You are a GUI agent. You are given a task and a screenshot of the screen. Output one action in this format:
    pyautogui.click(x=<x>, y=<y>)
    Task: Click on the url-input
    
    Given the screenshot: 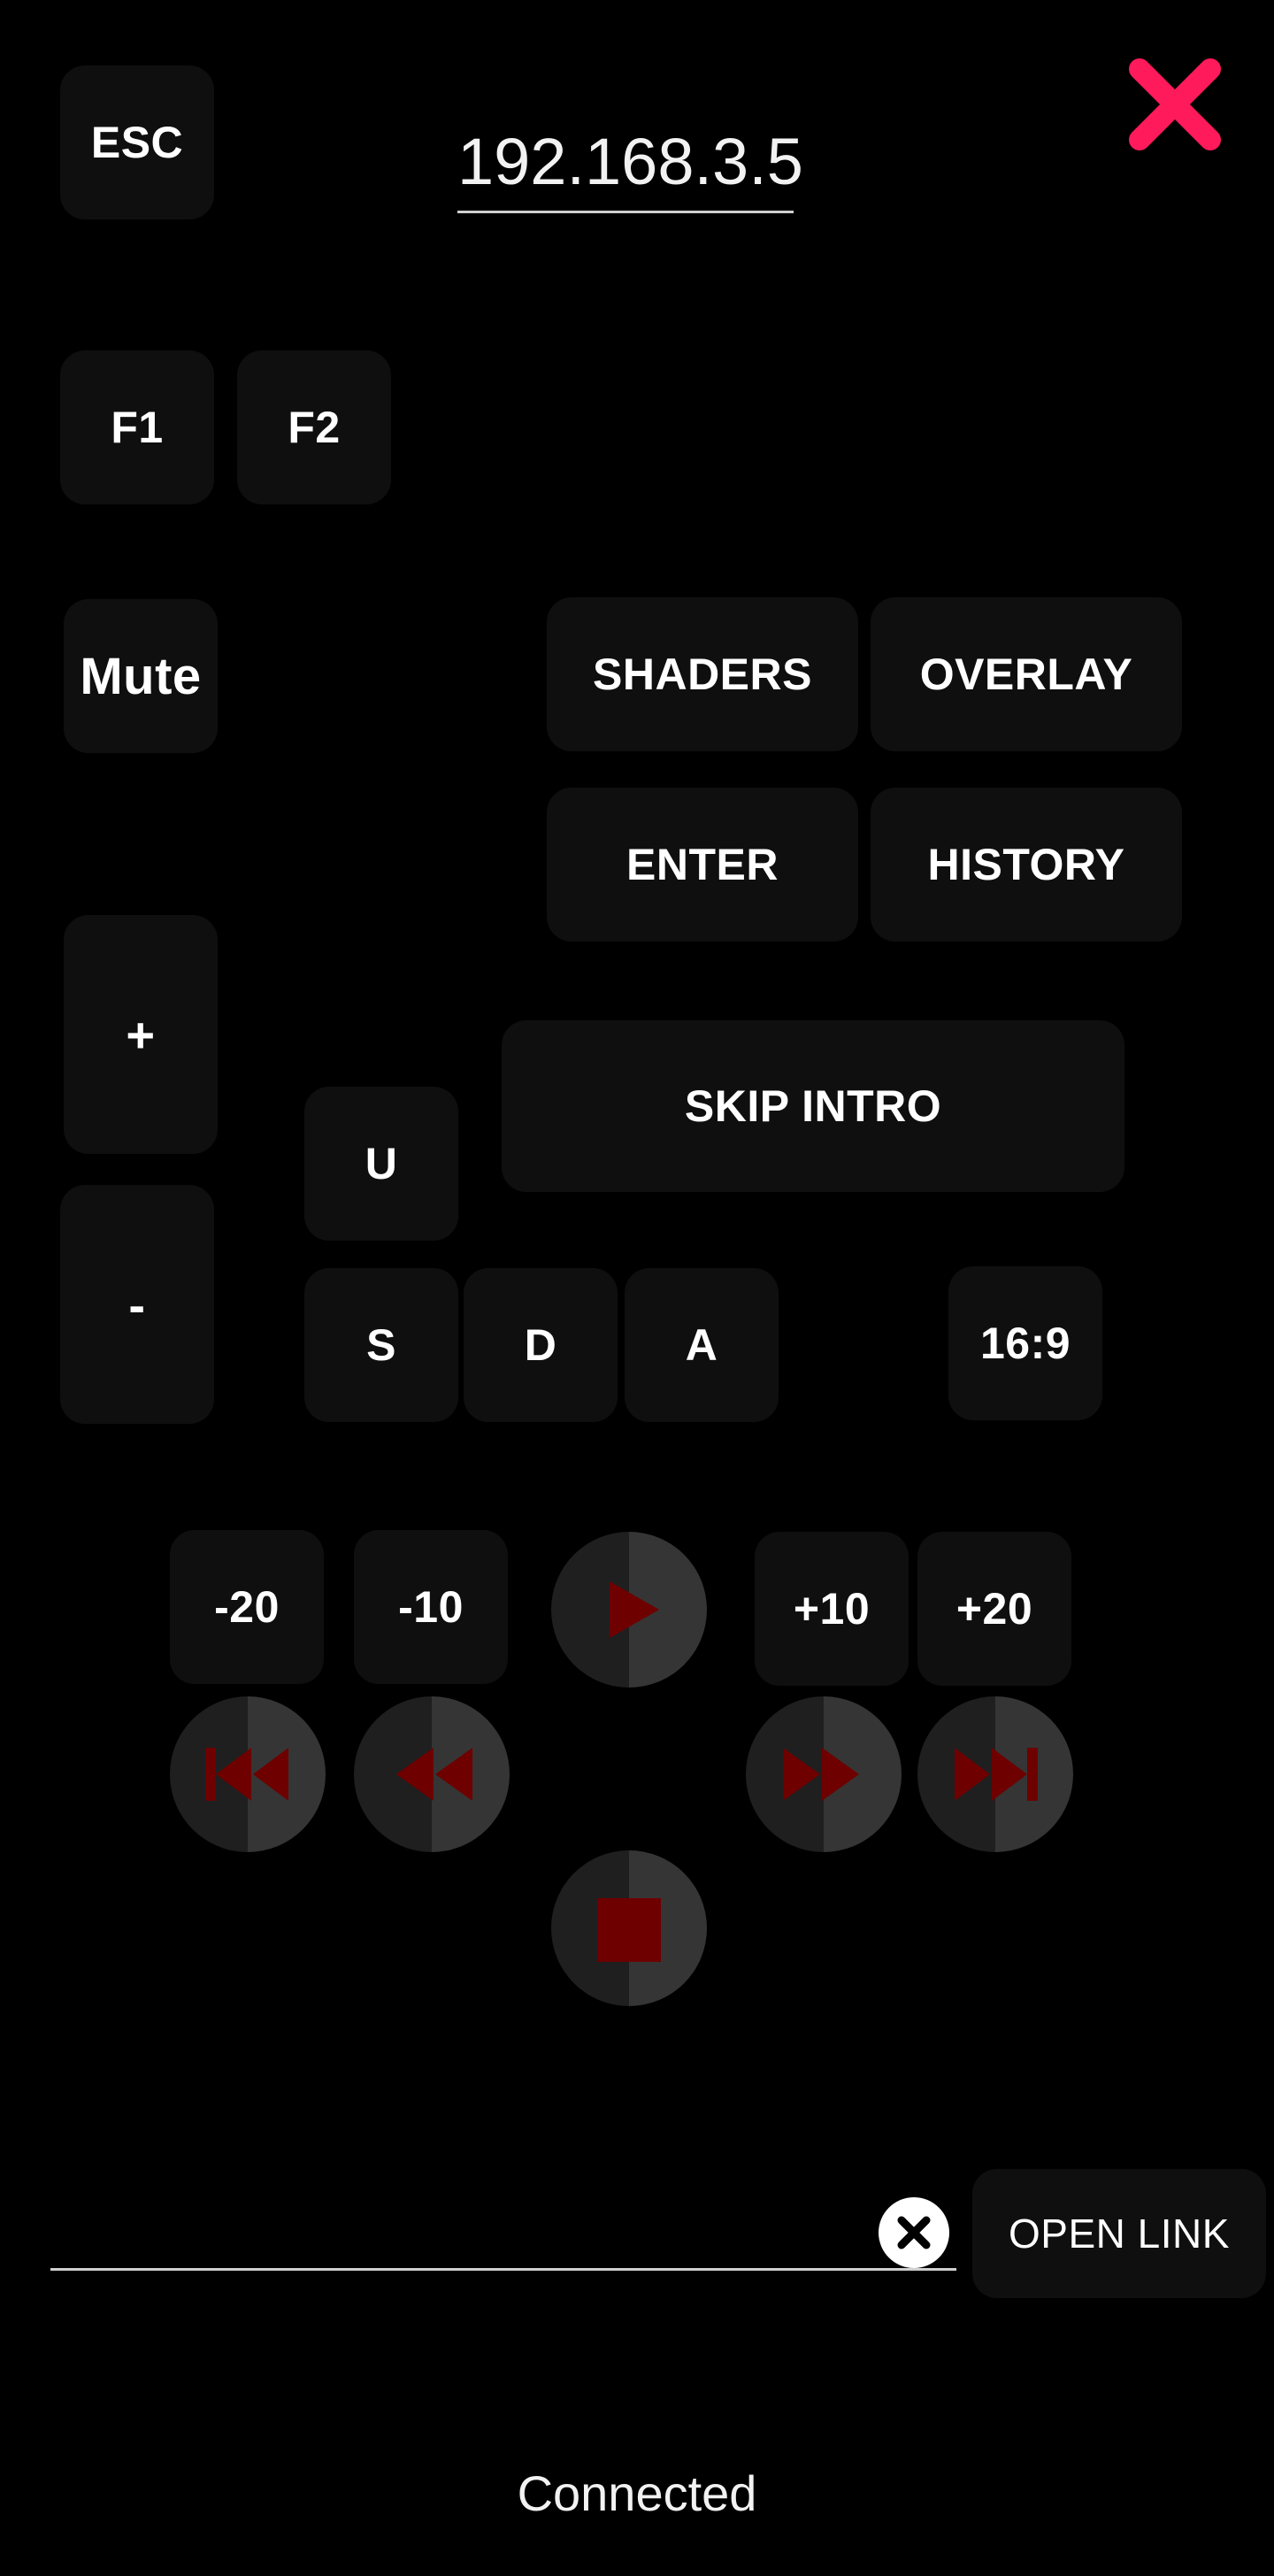 What is the action you would take?
    pyautogui.click(x=459, y=2232)
    